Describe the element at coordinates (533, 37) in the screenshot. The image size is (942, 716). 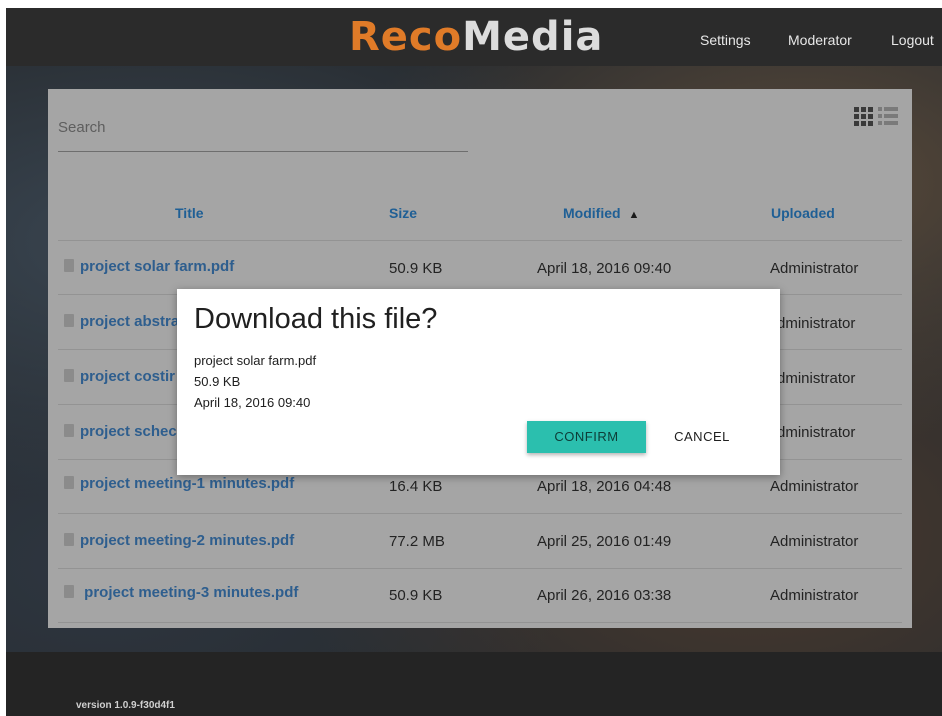
I see `logo-media: Media` at that location.